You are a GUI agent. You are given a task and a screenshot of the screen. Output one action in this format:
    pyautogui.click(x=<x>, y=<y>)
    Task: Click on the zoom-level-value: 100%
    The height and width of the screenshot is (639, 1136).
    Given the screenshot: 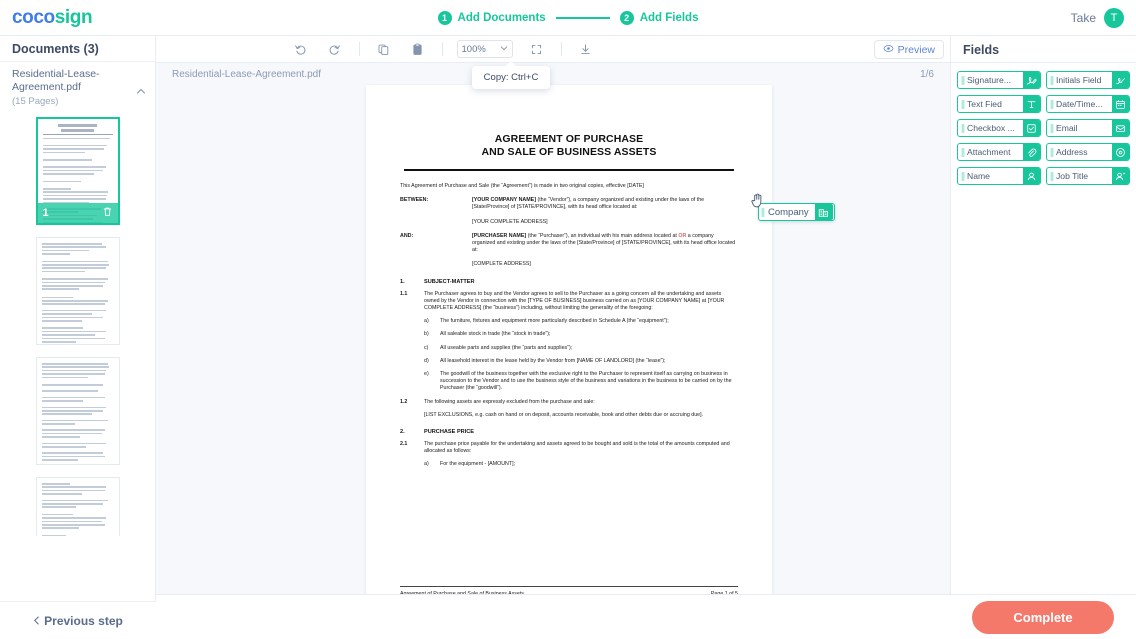 What is the action you would take?
    pyautogui.click(x=473, y=49)
    